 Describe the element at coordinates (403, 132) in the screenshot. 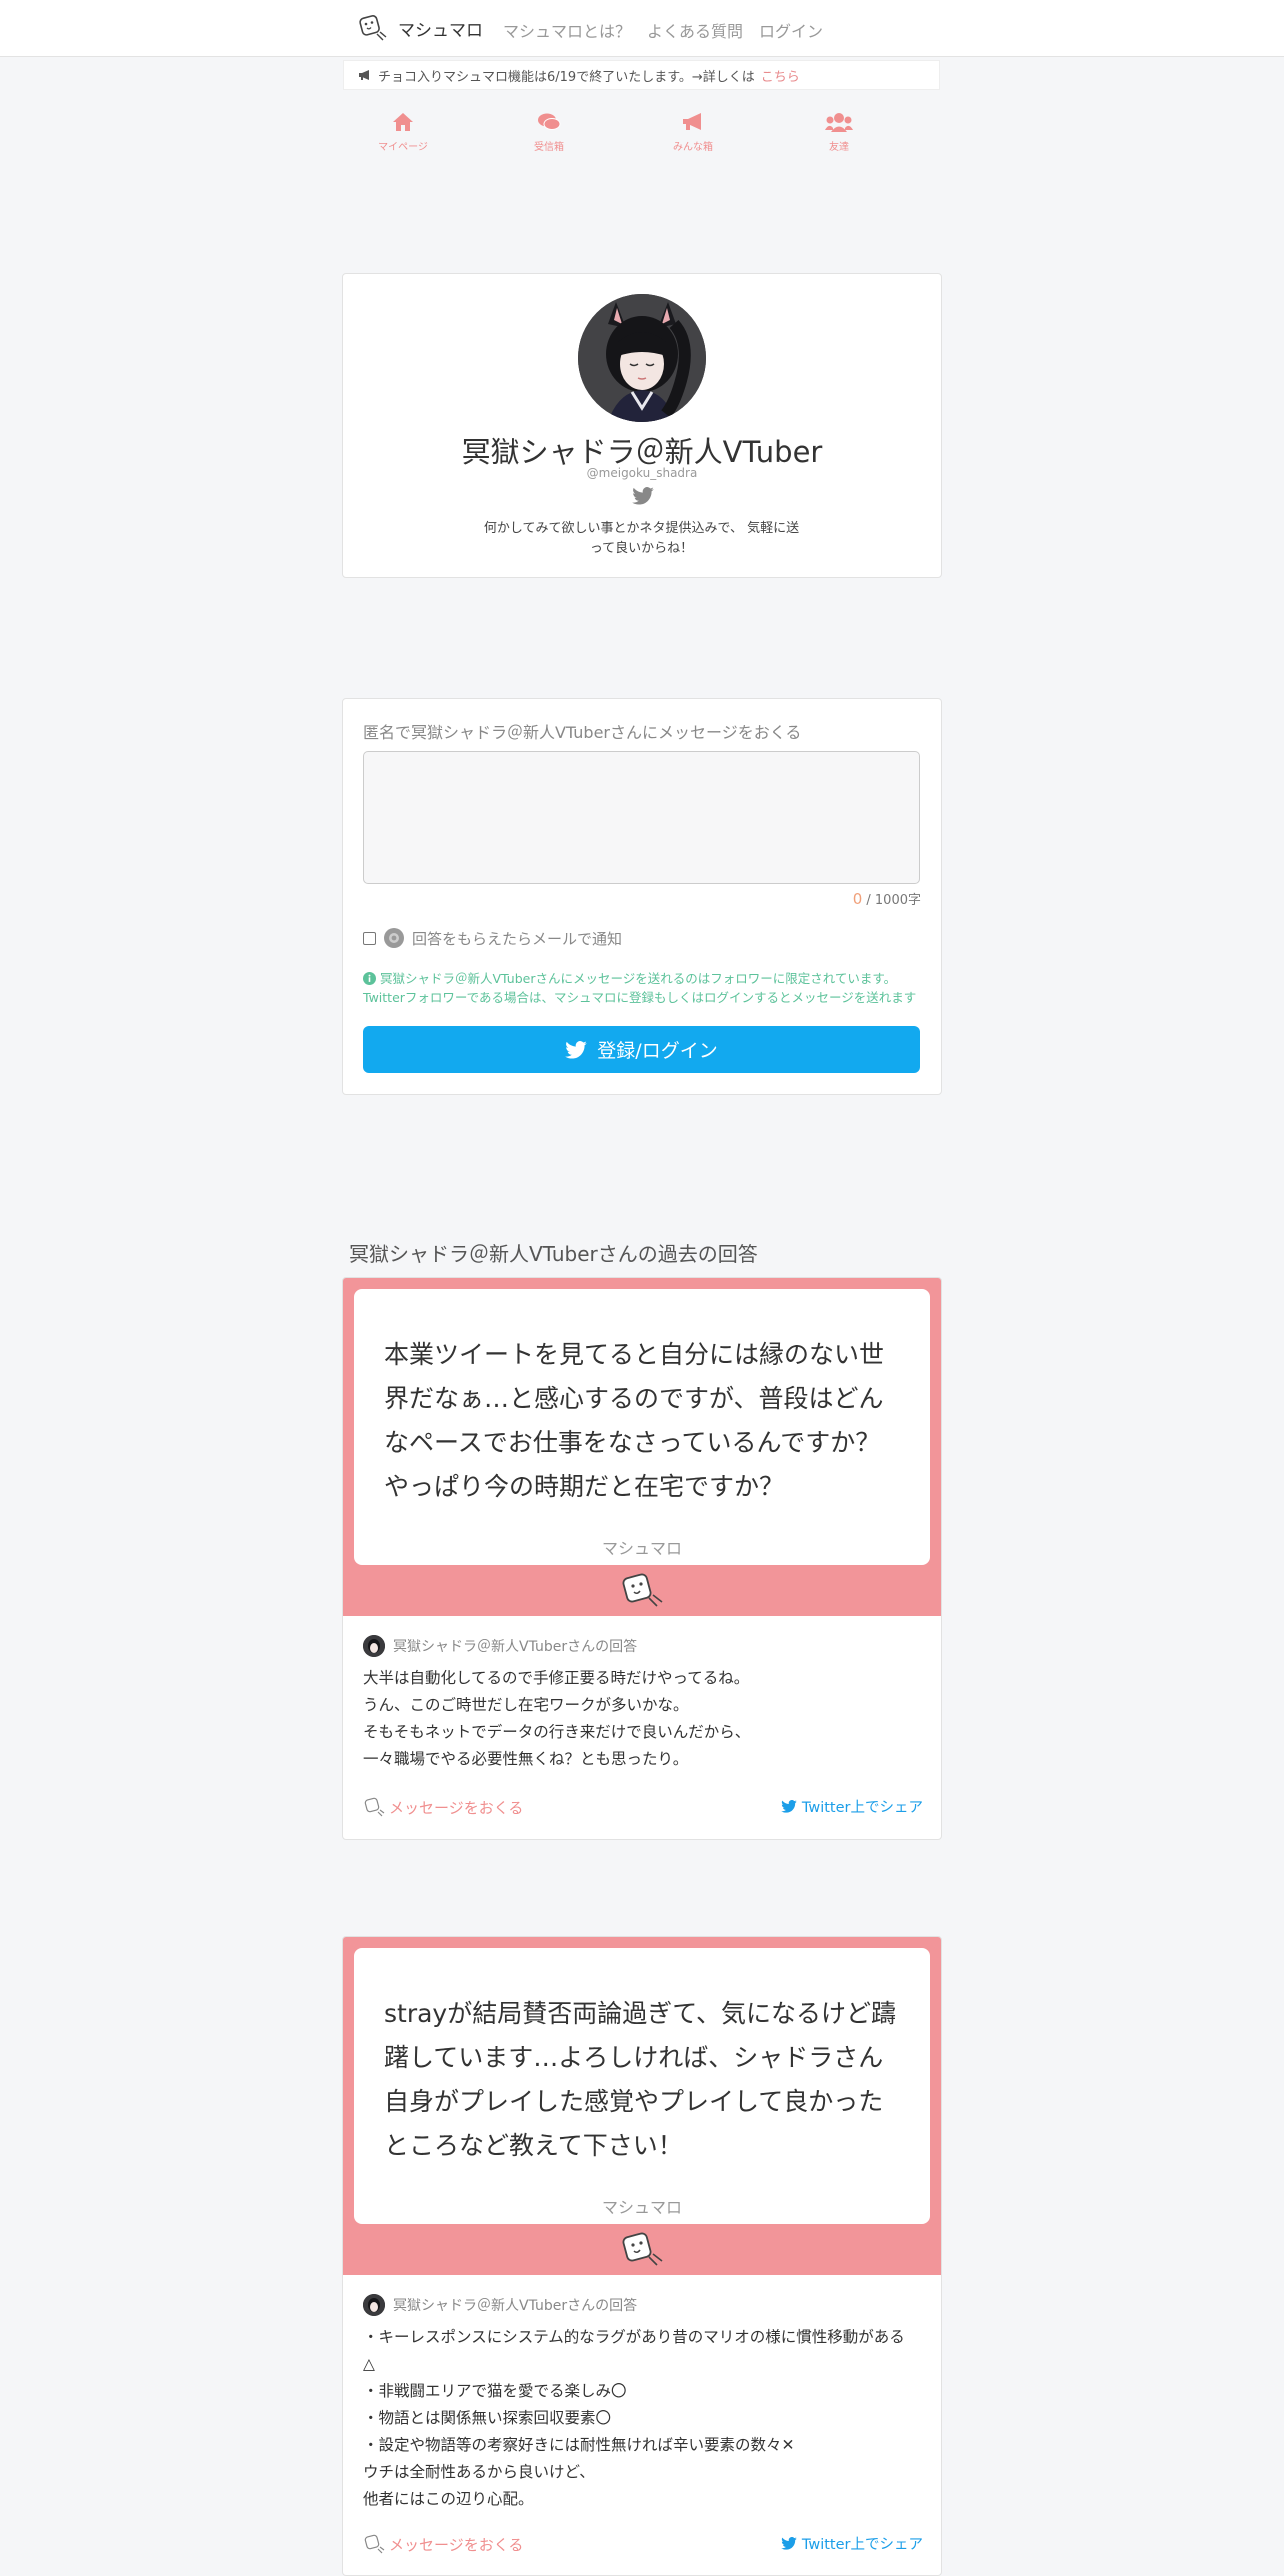

I see `tab-mypage: マイページ` at that location.